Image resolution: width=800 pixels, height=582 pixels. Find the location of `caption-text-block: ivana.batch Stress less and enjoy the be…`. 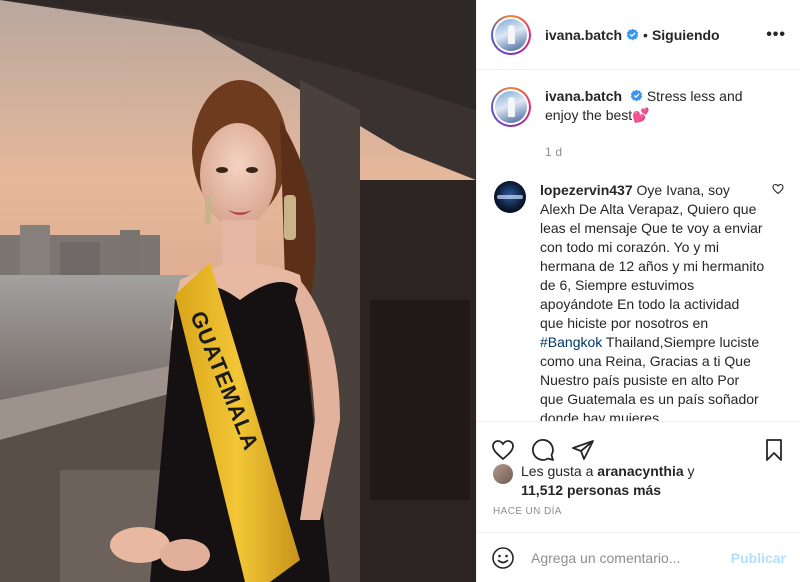

caption-text-block: ivana.batch Stress less and enjoy the be… is located at coordinates (655, 106).